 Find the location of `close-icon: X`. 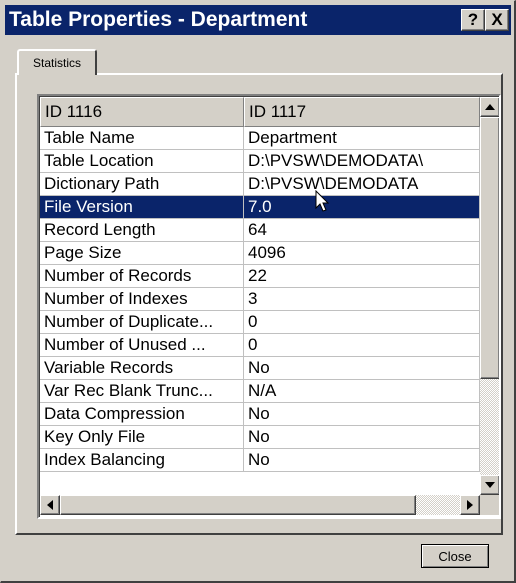

close-icon: X is located at coordinates (497, 19).